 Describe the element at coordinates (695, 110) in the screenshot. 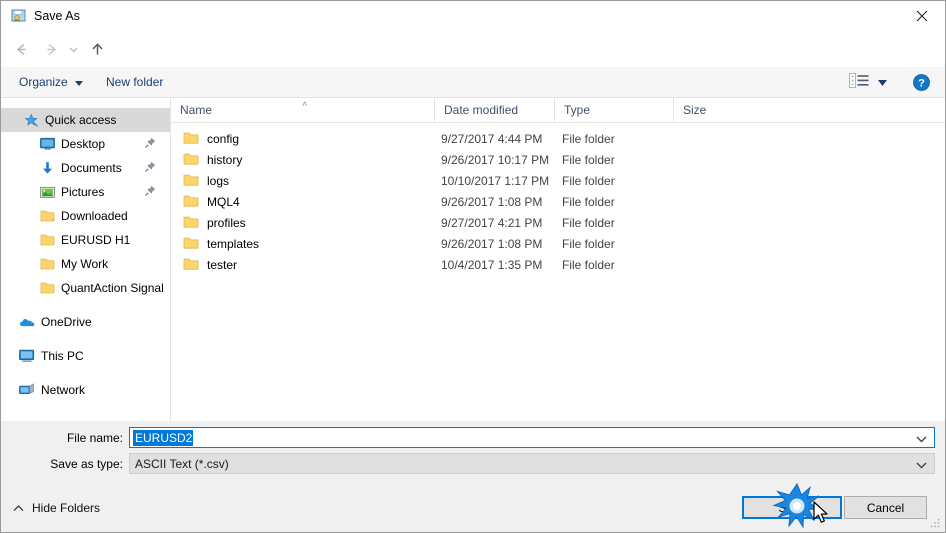

I see `column-header-label: Size` at that location.